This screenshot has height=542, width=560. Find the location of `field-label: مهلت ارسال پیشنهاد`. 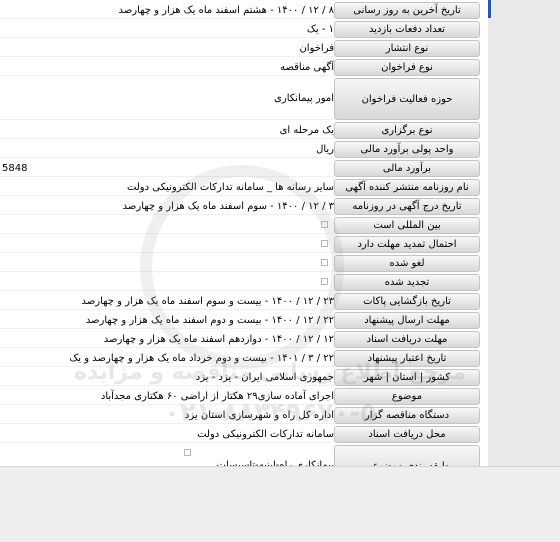

field-label: مهلت ارسال پیشنهاد is located at coordinates (407, 320).